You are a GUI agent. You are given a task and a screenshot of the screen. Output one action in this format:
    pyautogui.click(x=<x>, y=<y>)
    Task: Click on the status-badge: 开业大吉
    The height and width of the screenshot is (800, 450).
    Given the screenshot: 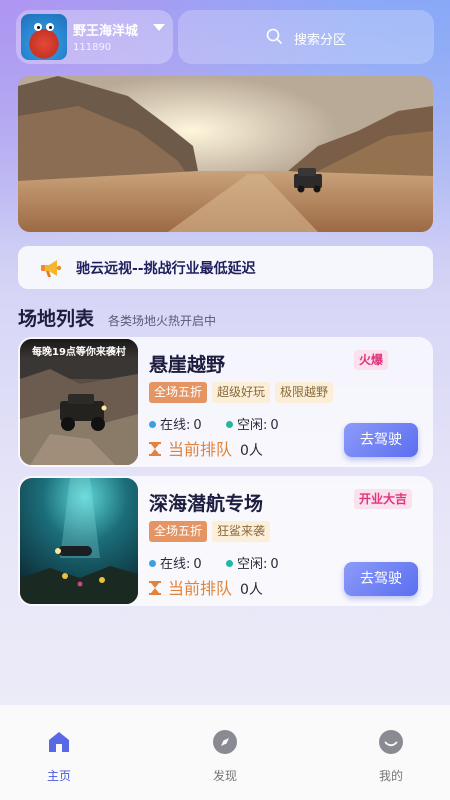 What is the action you would take?
    pyautogui.click(x=383, y=499)
    